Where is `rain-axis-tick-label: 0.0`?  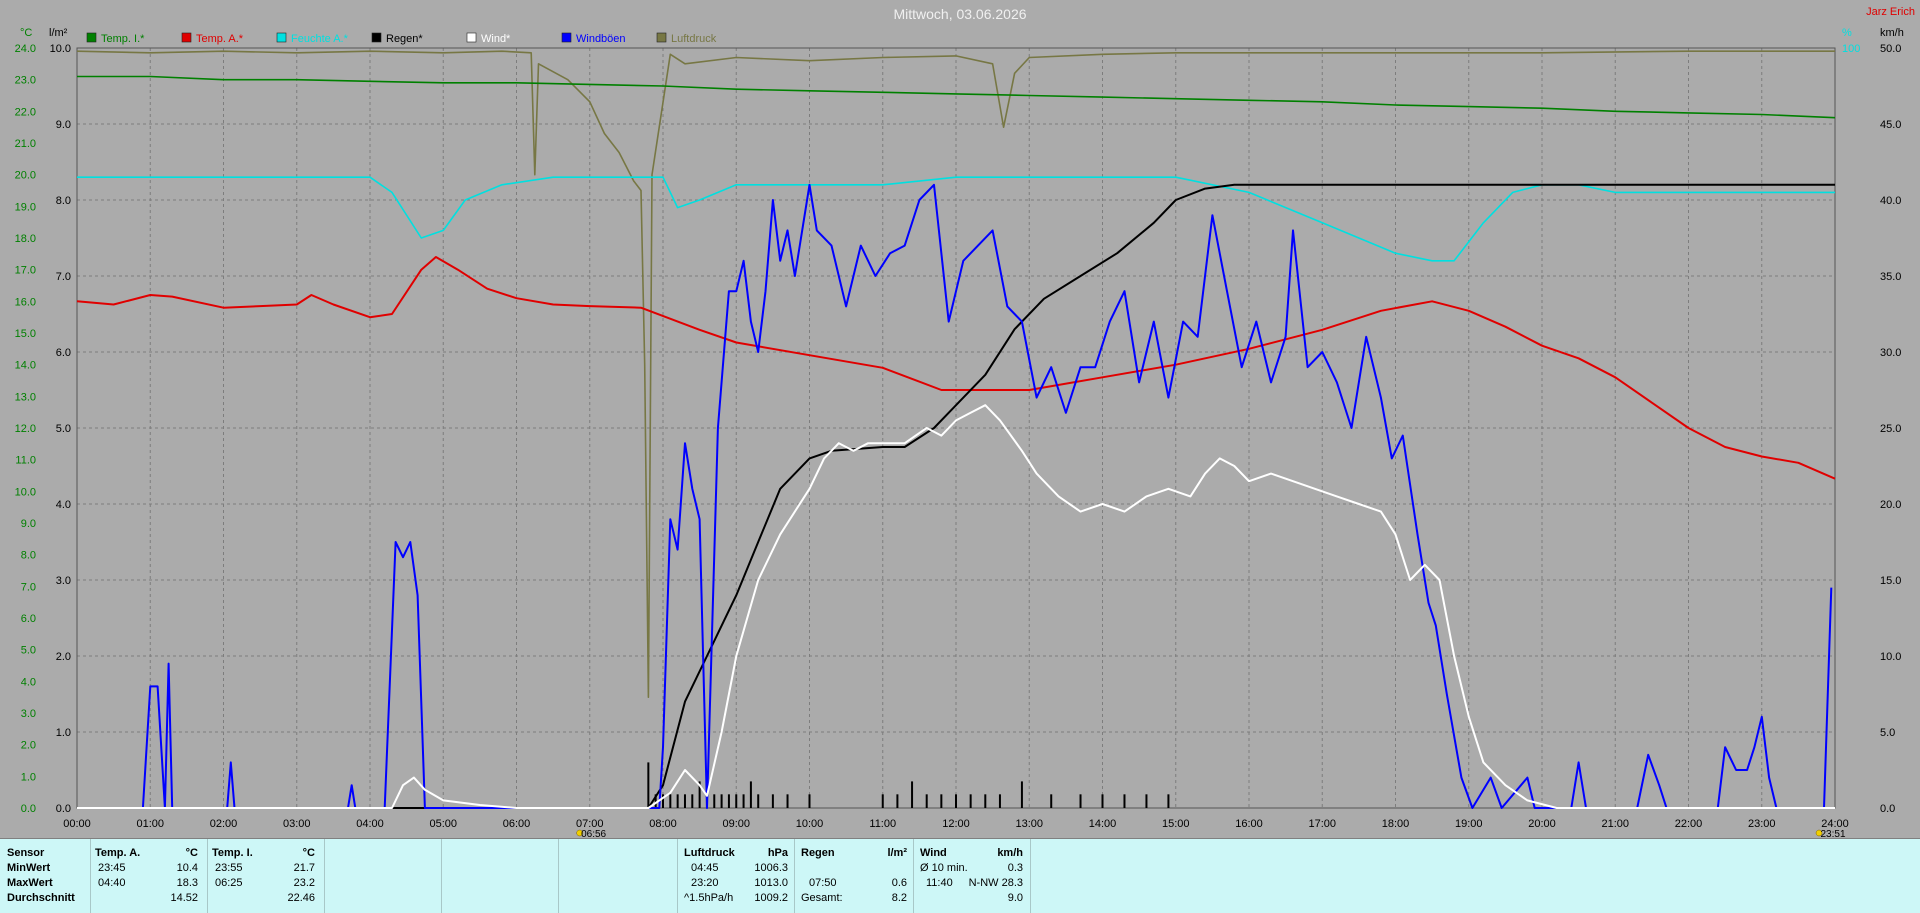 rain-axis-tick-label: 0.0 is located at coordinates (63, 809).